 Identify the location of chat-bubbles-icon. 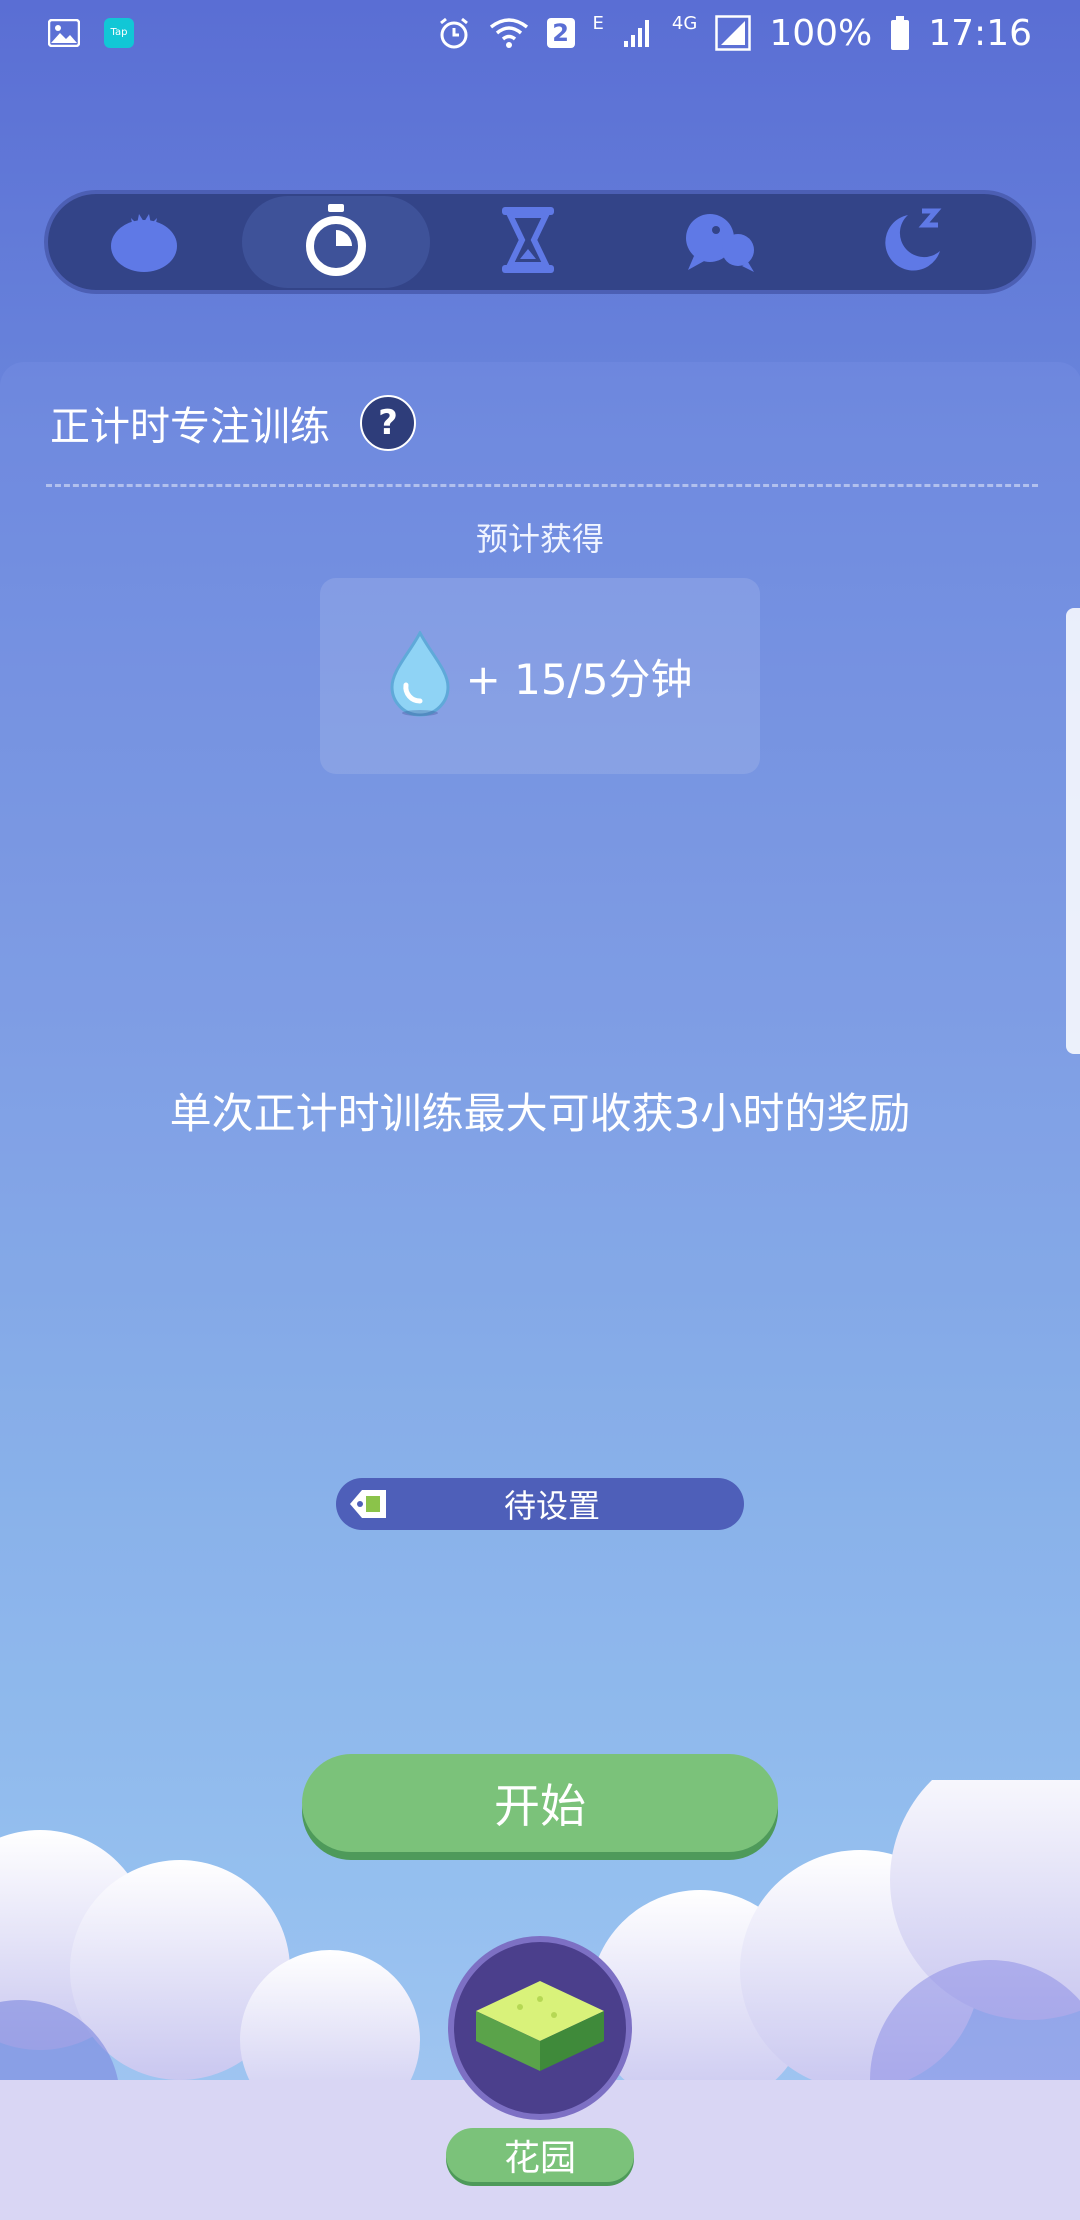
(720, 242).